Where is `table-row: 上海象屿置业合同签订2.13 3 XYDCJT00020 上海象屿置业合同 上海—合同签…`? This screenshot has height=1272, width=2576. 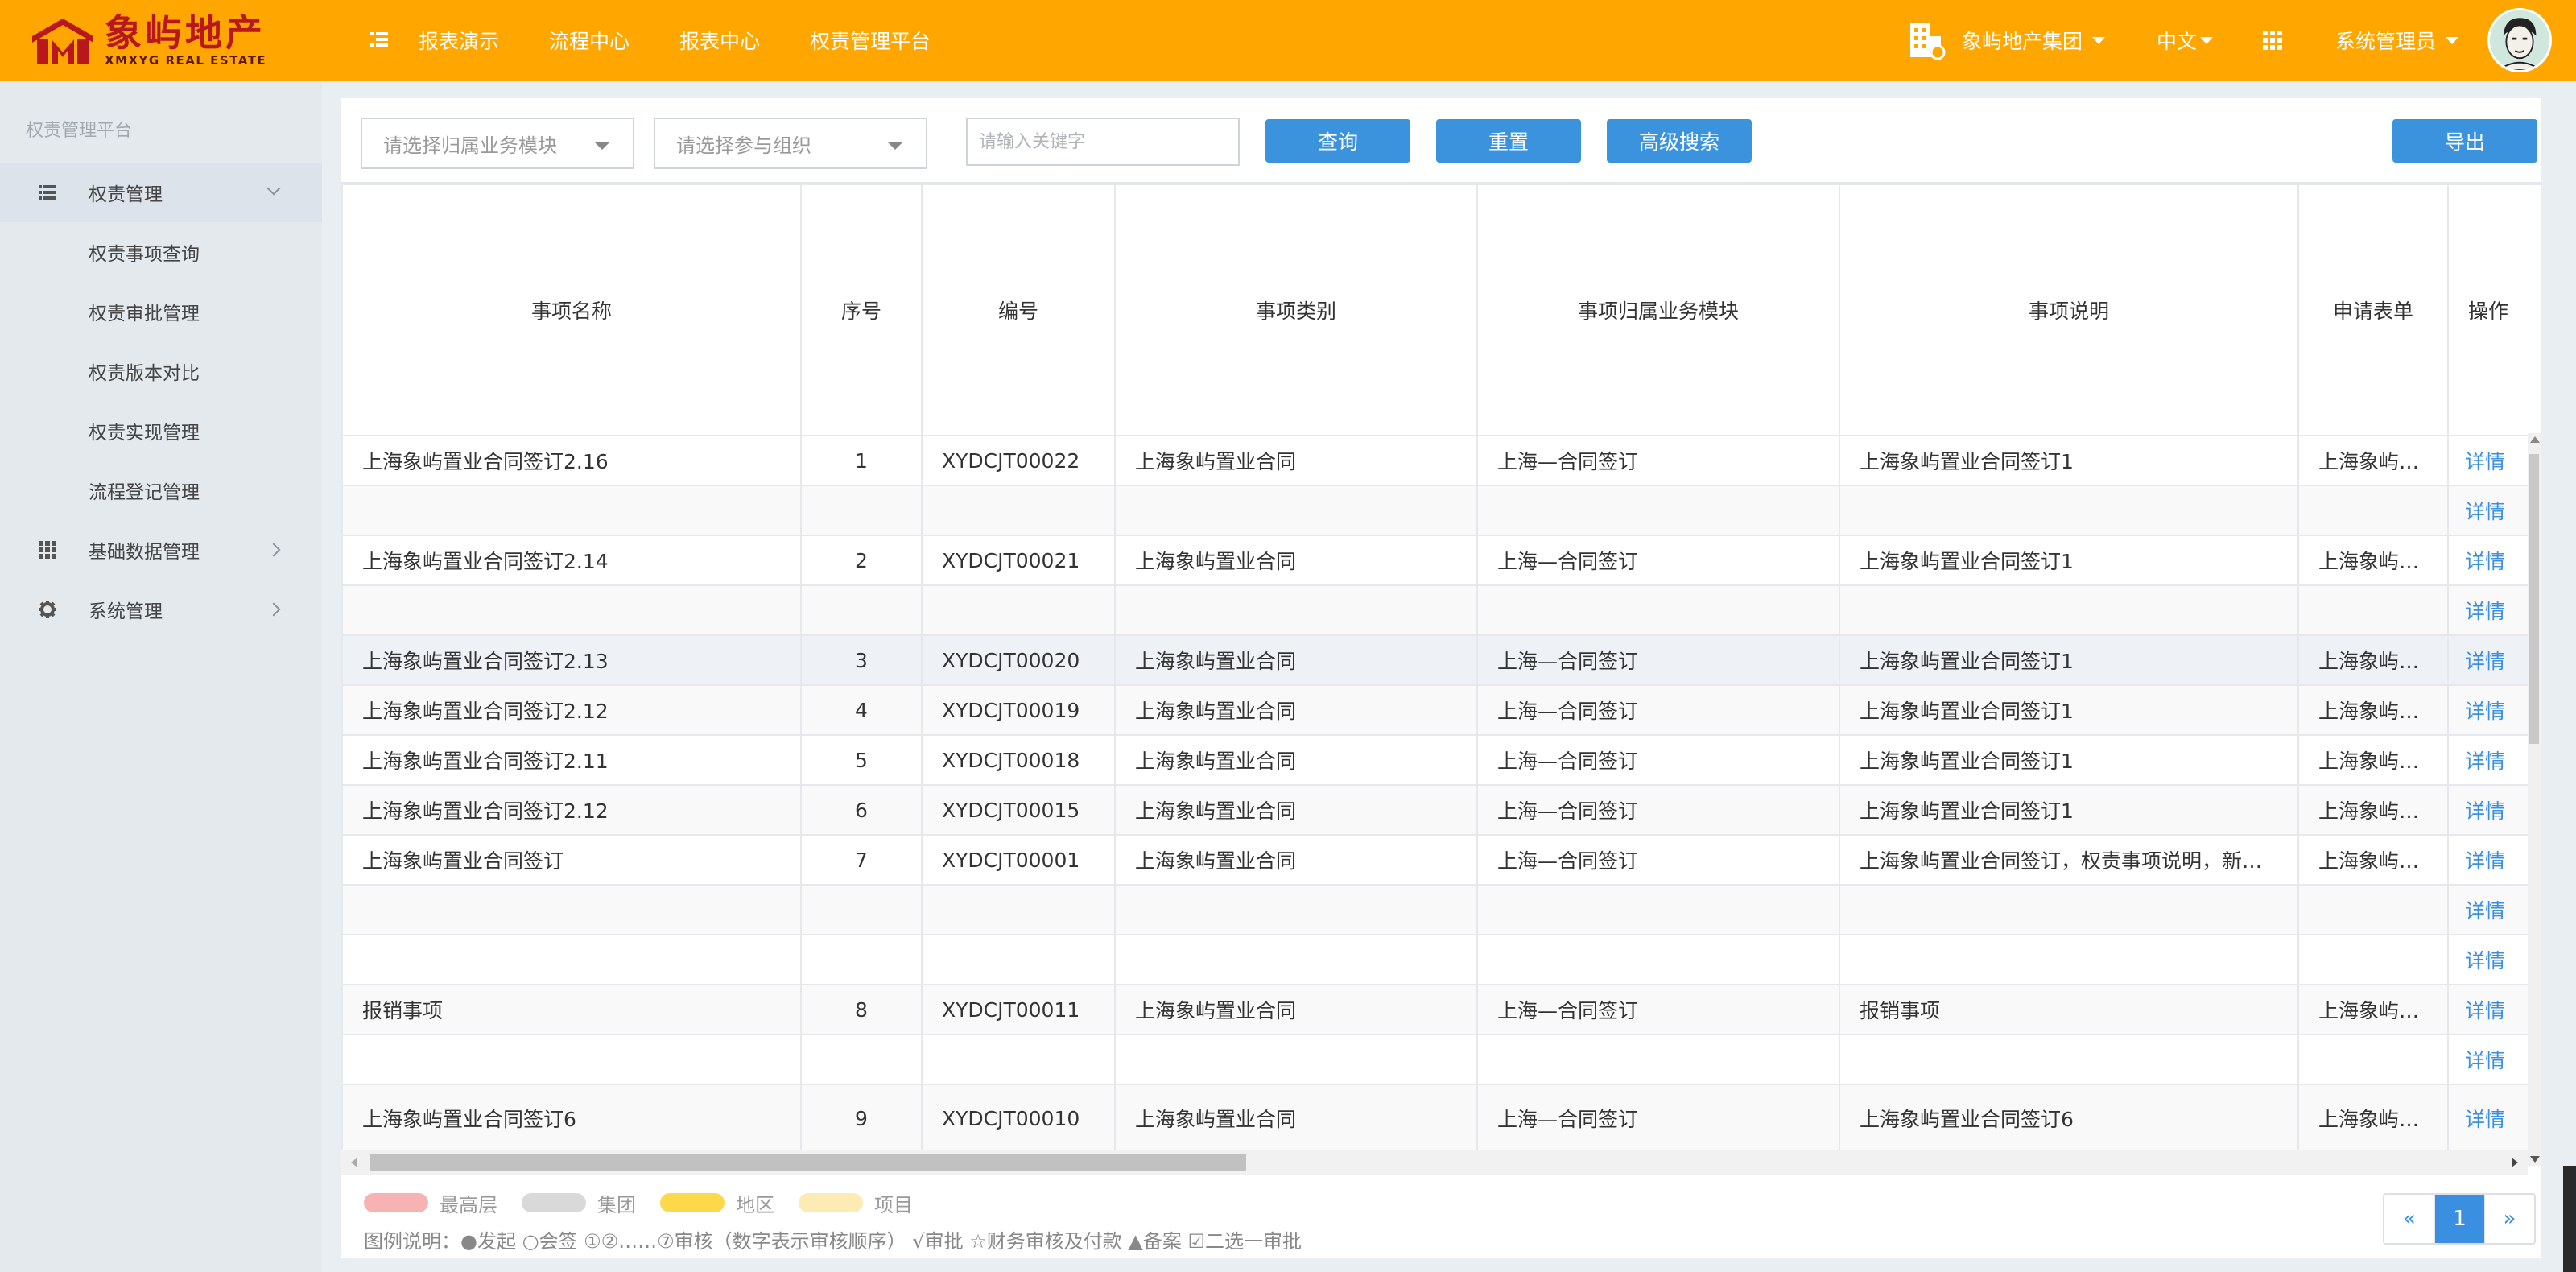
table-row: 上海象屿置业合同签订2.13 3 XYDCJT00020 上海象屿置业合同 上海—合同签… is located at coordinates (1441, 660).